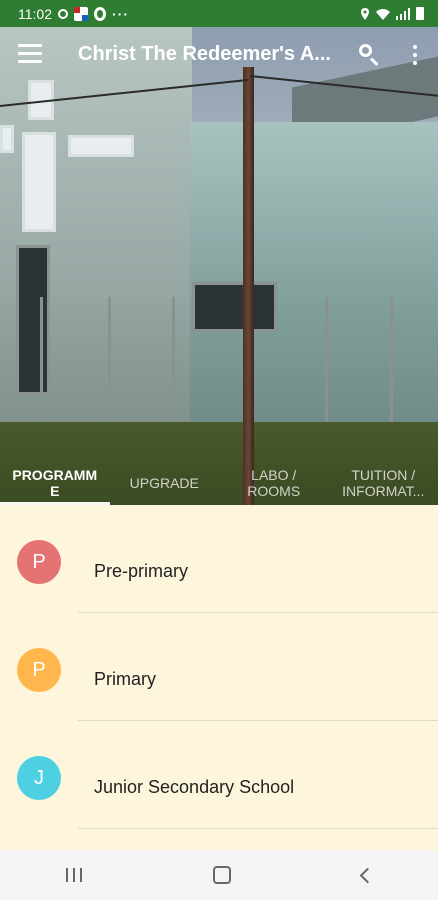 Image resolution: width=438 pixels, height=900 pixels. I want to click on avatar: J, so click(39, 778).